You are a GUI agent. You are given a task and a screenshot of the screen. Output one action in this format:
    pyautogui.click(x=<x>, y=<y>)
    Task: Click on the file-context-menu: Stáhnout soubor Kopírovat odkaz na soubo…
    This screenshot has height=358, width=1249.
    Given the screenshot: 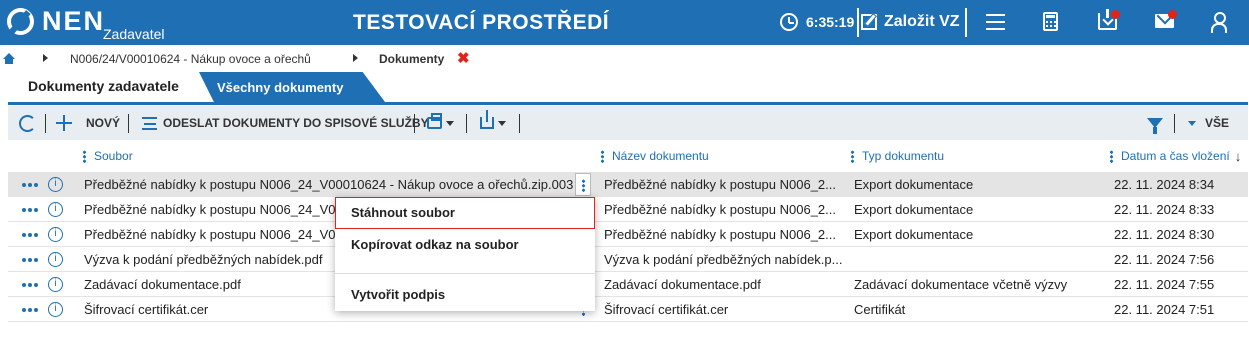 What is the action you would take?
    pyautogui.click(x=465, y=254)
    